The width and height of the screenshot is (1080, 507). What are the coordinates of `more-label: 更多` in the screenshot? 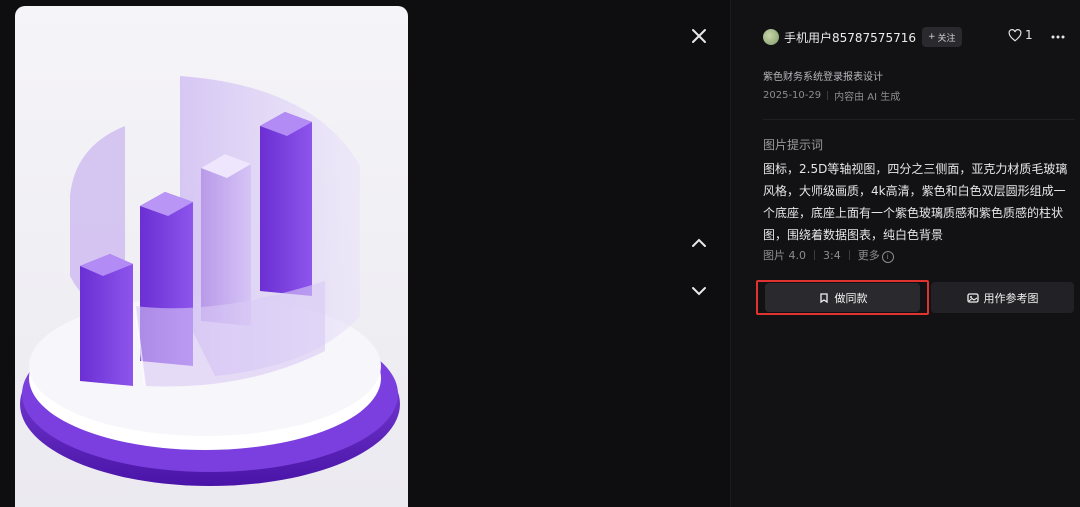 It's located at (868, 255).